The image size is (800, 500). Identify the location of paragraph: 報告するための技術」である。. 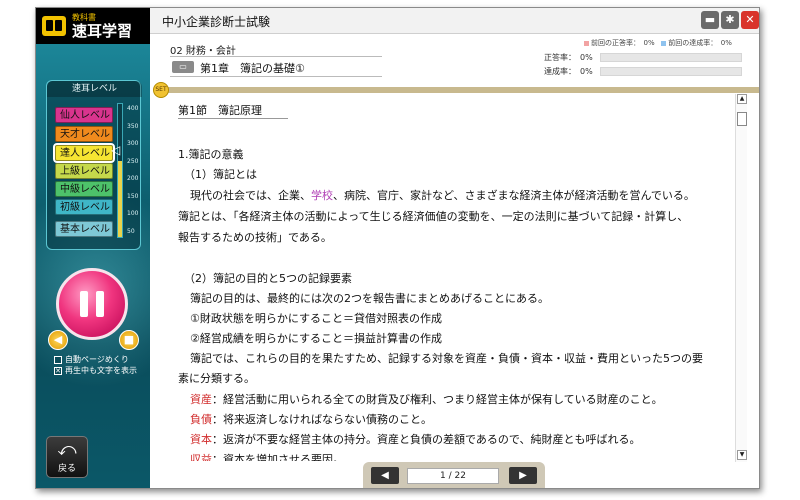
(255, 237).